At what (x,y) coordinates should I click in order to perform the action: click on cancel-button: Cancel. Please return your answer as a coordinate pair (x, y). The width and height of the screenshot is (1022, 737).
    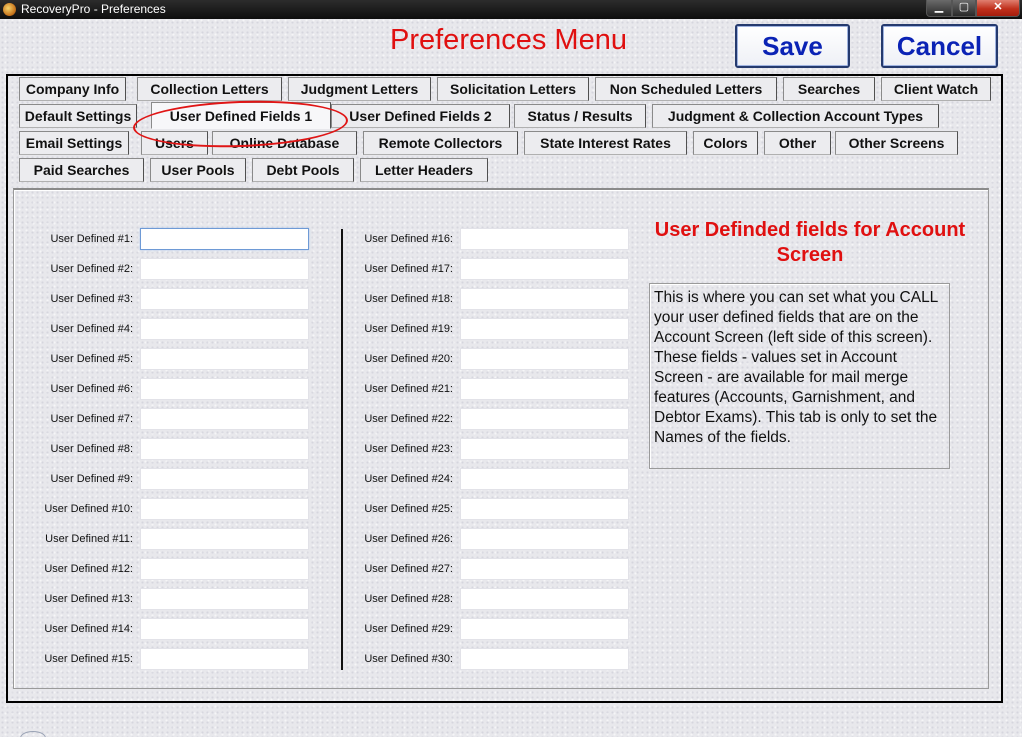
    Looking at the image, I should click on (939, 46).